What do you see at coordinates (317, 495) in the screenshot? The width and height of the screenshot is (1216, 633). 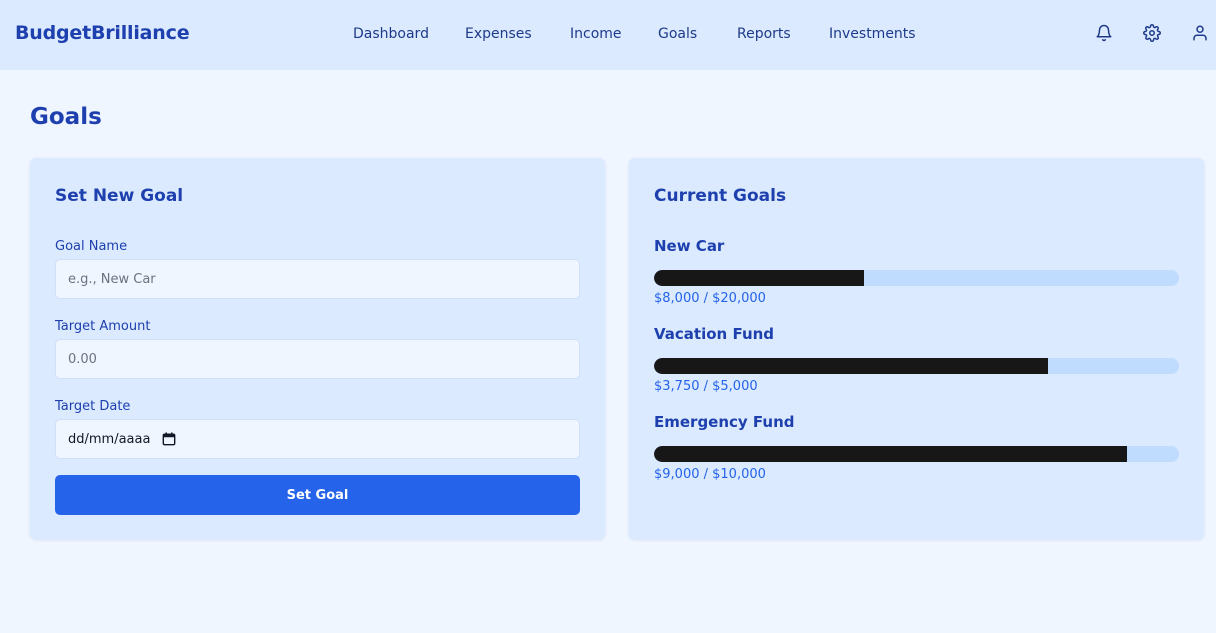 I see `set-goal-button: Set Goal` at bounding box center [317, 495].